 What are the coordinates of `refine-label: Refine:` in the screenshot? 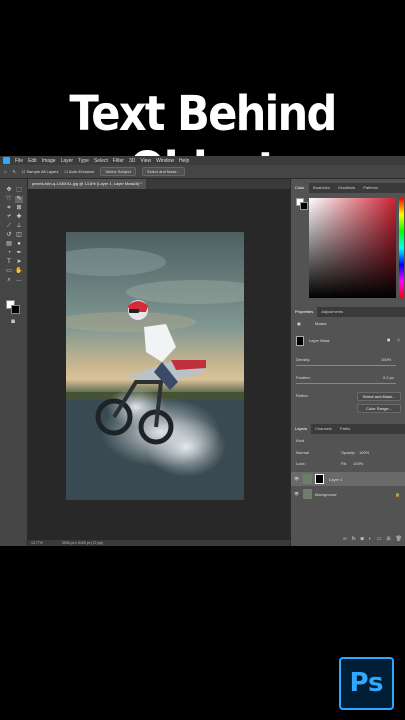 It's located at (302, 395).